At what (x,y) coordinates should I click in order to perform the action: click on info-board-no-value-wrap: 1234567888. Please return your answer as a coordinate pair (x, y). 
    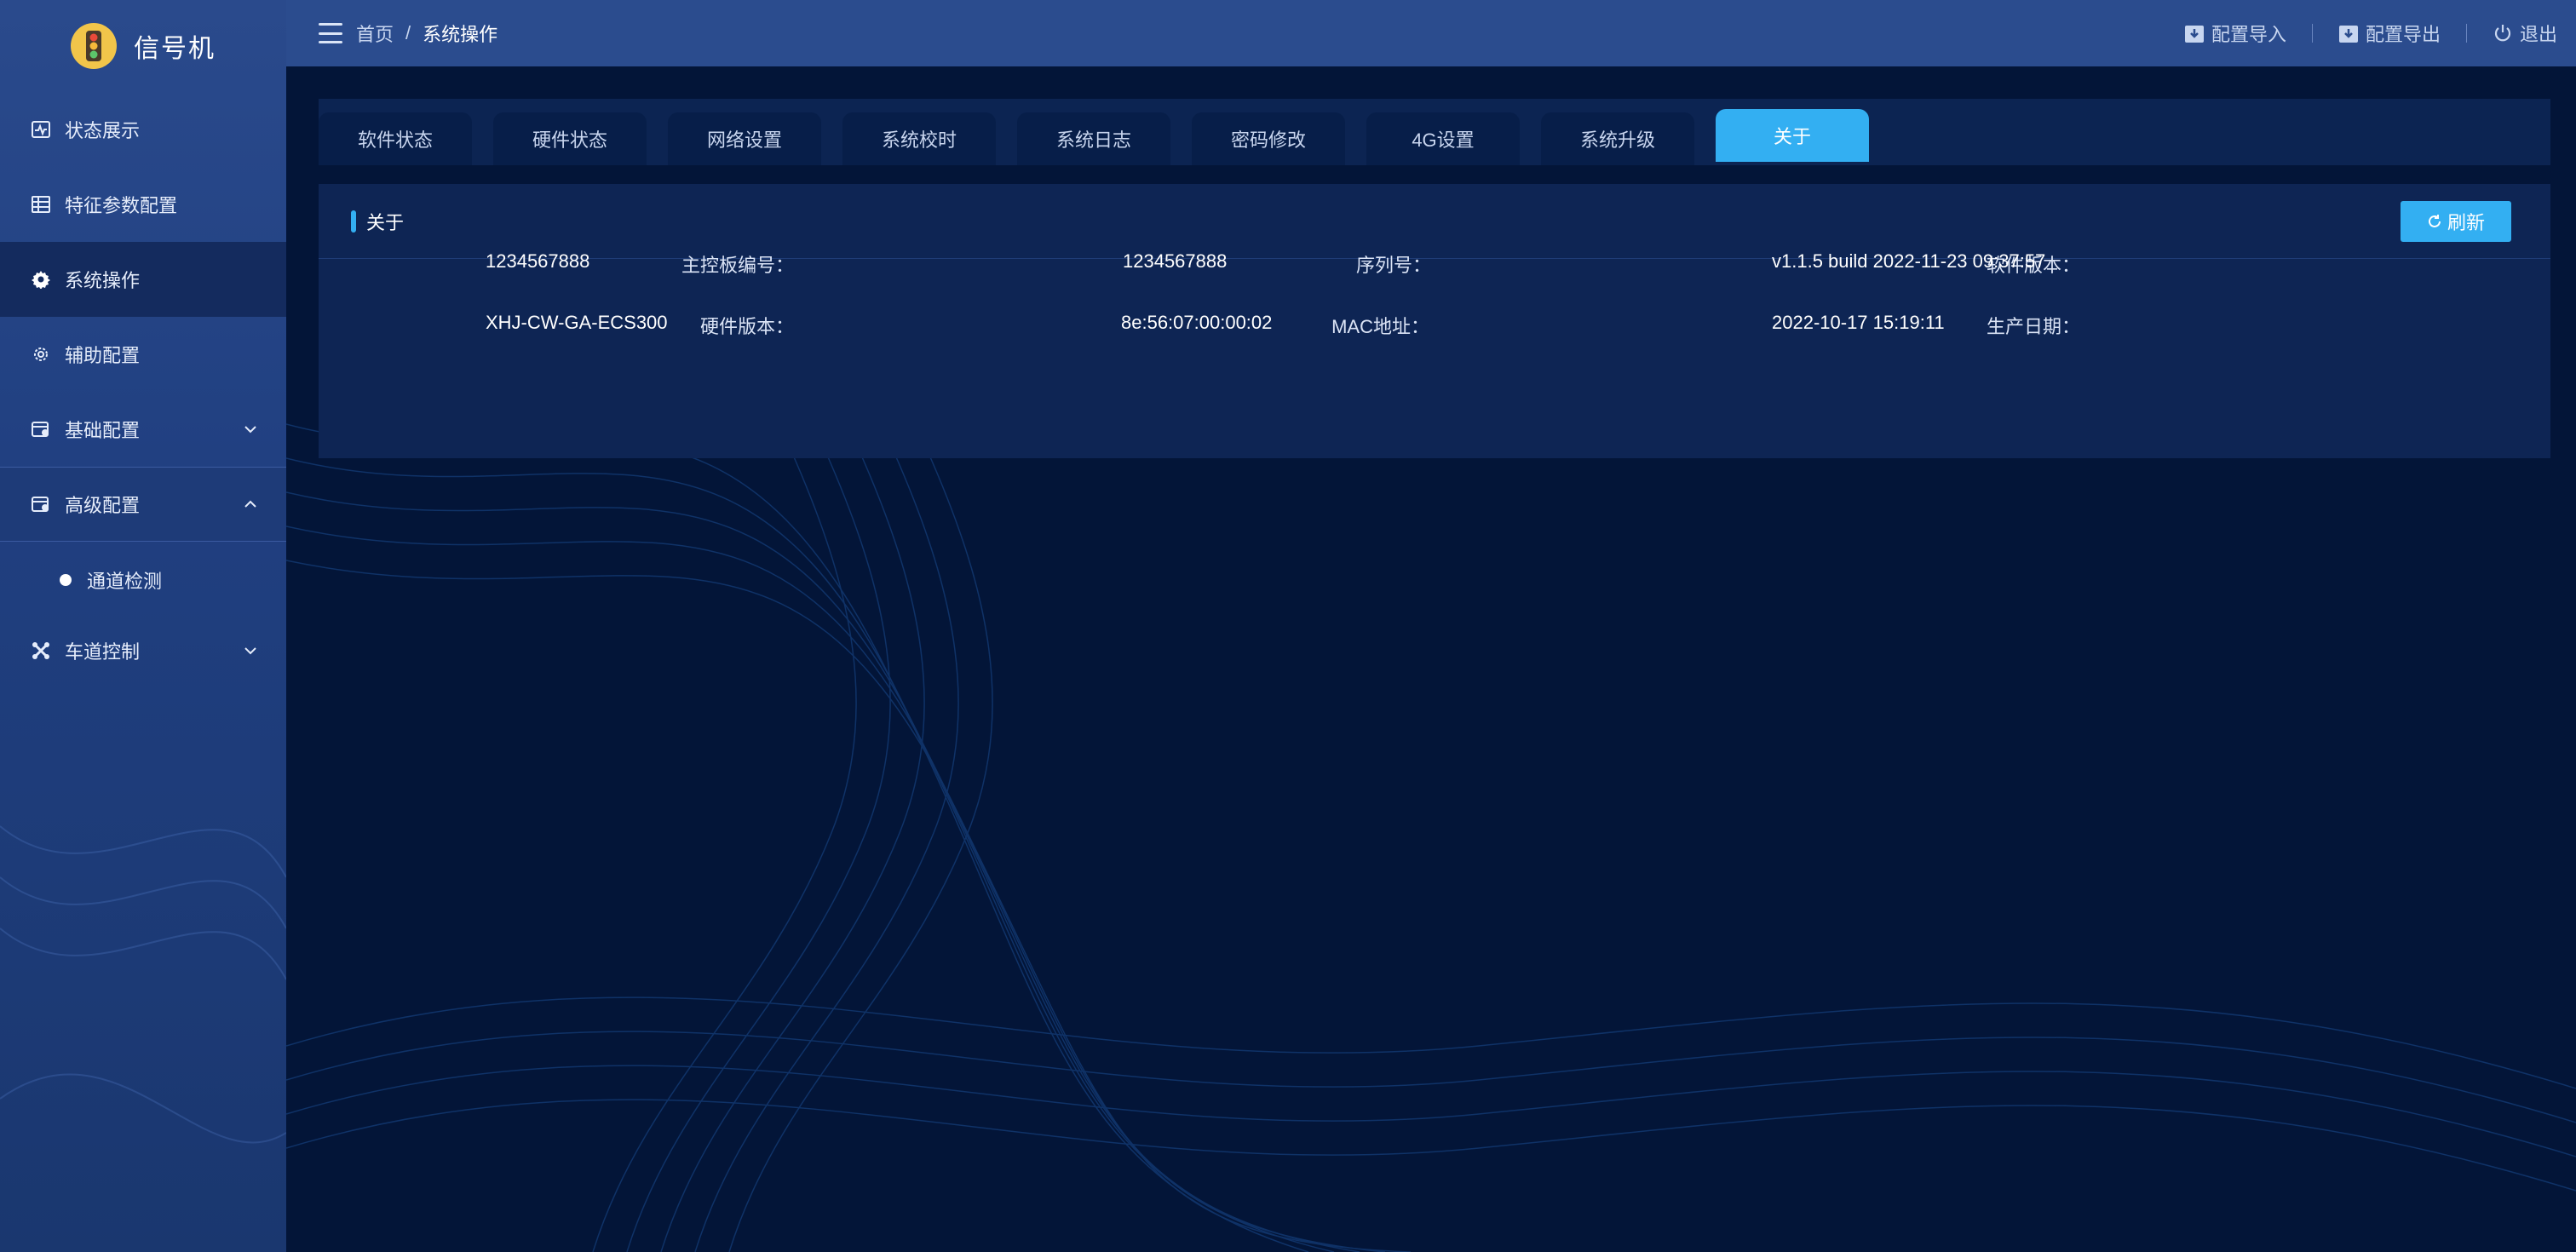
    Looking at the image, I should click on (537, 261).